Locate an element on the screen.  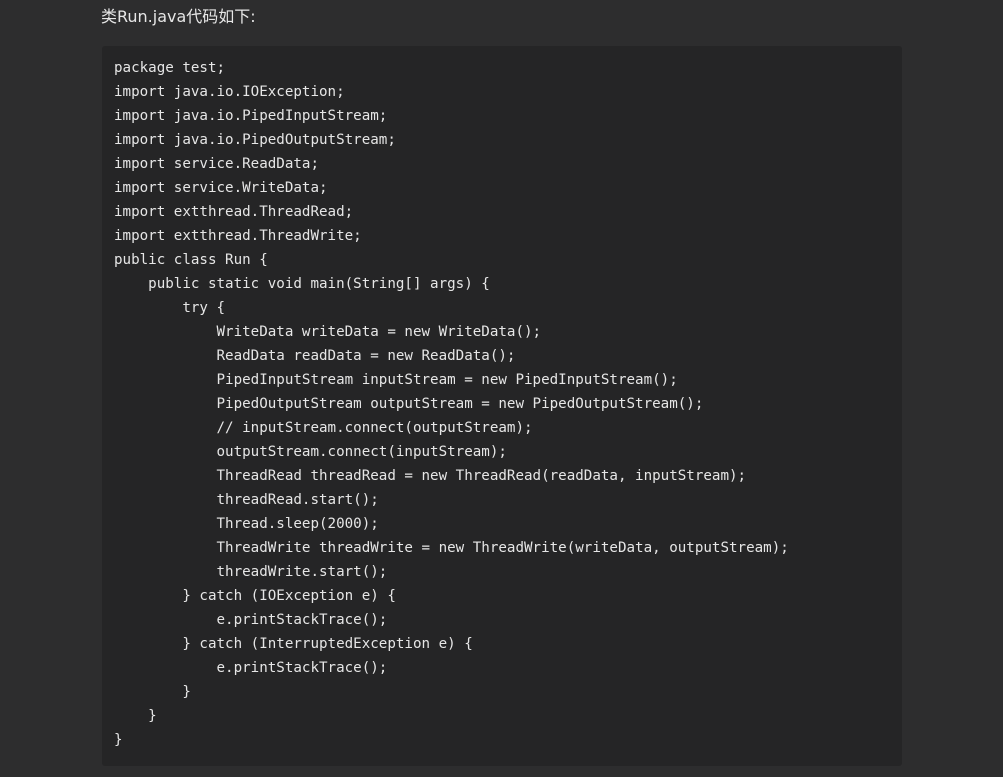
code-line: threadWrite.start(); is located at coordinates (251, 572).